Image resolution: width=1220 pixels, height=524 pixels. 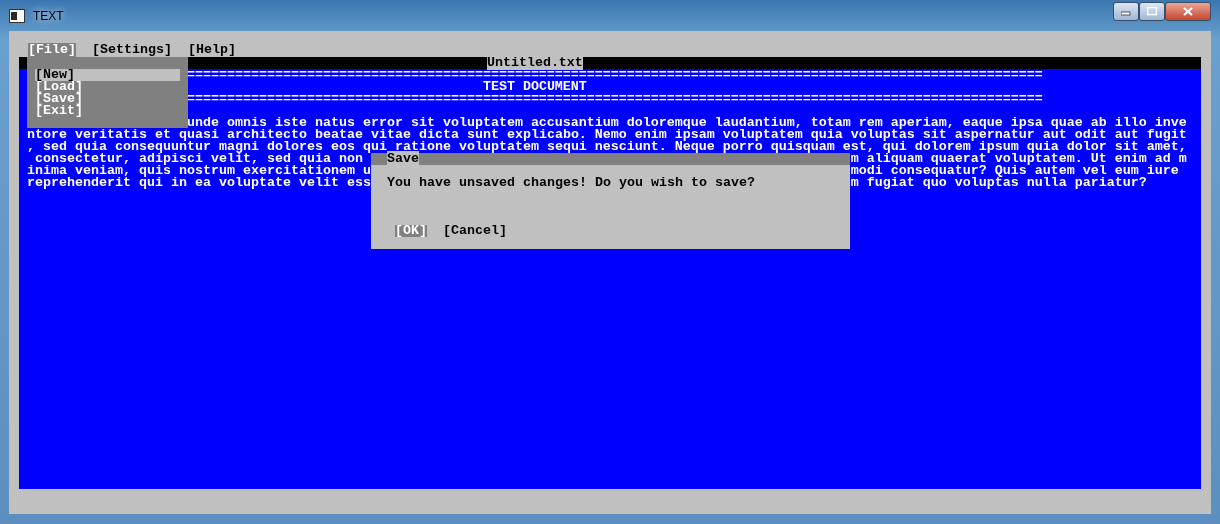 I want to click on app-icon, so click(x=17, y=15).